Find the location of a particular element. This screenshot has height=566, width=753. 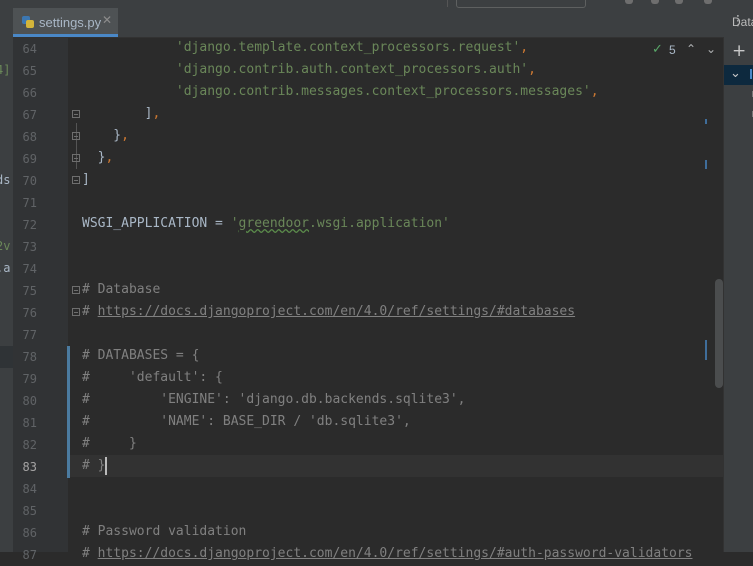

line-number: 79 is located at coordinates (25, 379).